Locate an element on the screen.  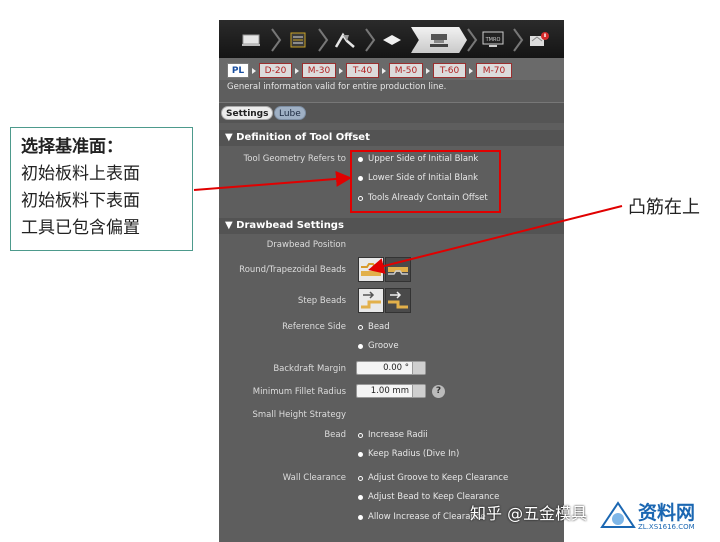
site-url: ZL.XS1616.COM is located at coordinates (666, 527).